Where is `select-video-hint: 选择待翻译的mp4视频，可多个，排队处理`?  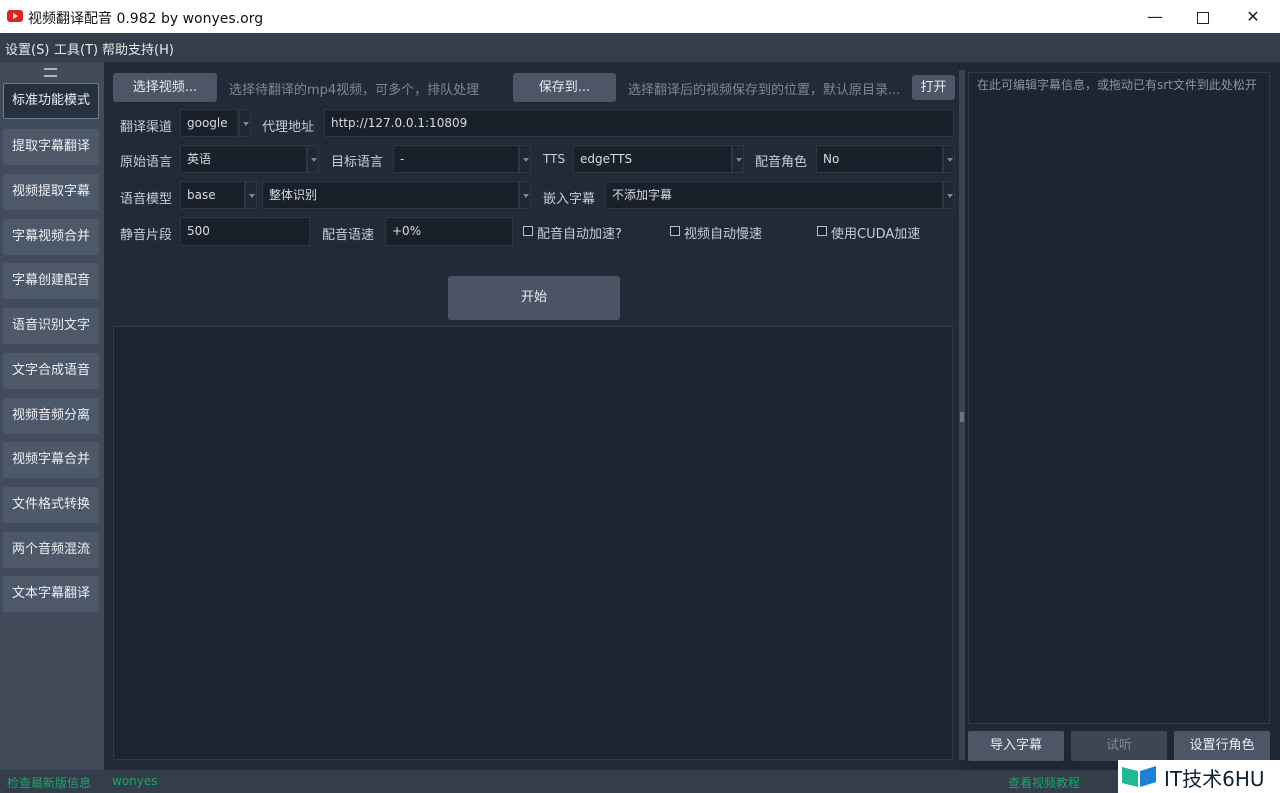
select-video-hint: 选择待翻译的mp4视频，可多个，排队处理 is located at coordinates (354, 90).